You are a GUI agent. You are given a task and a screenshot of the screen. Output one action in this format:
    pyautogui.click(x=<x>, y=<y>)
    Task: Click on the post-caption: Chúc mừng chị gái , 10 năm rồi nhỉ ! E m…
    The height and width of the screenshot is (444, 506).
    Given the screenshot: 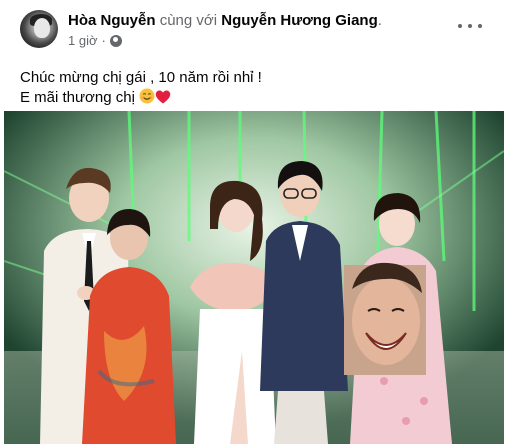 What is the action you would take?
    pyautogui.click(x=141, y=88)
    